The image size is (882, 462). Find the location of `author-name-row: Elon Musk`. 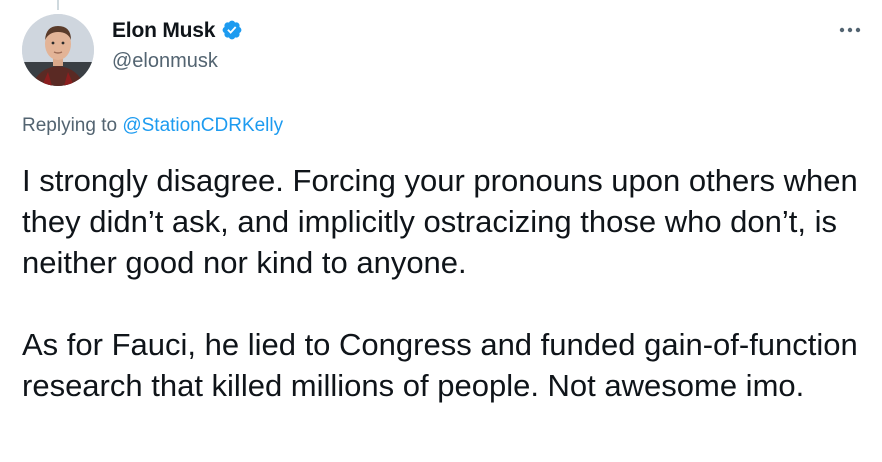

author-name-row: Elon Musk is located at coordinates (177, 30).